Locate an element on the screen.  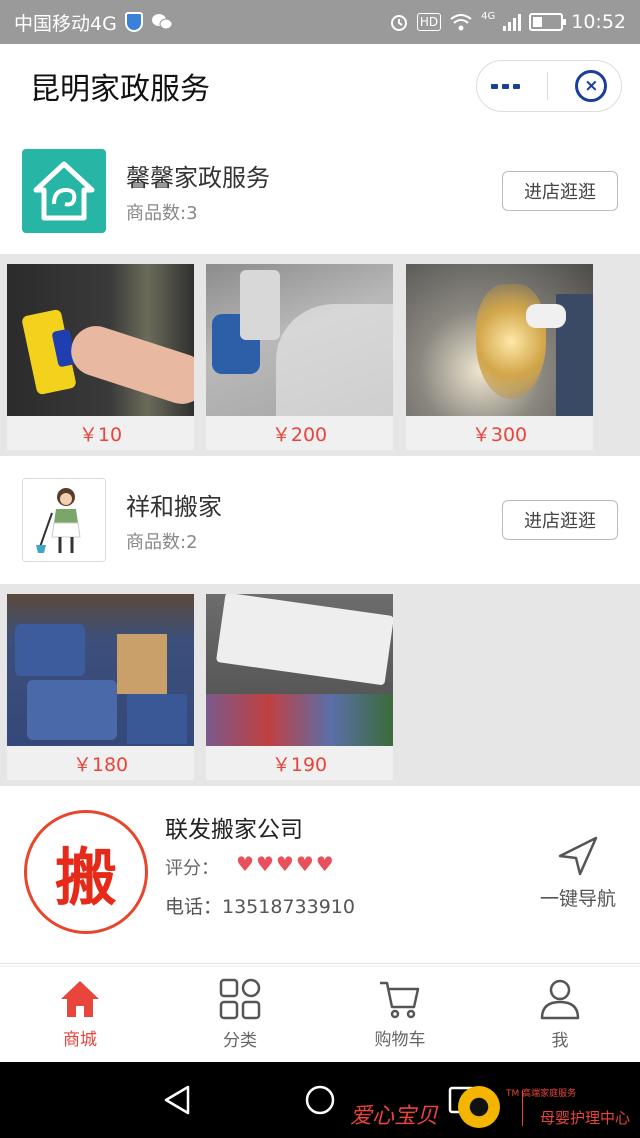
app-header: 昆明家政服务 × is located at coordinates (320, 86).